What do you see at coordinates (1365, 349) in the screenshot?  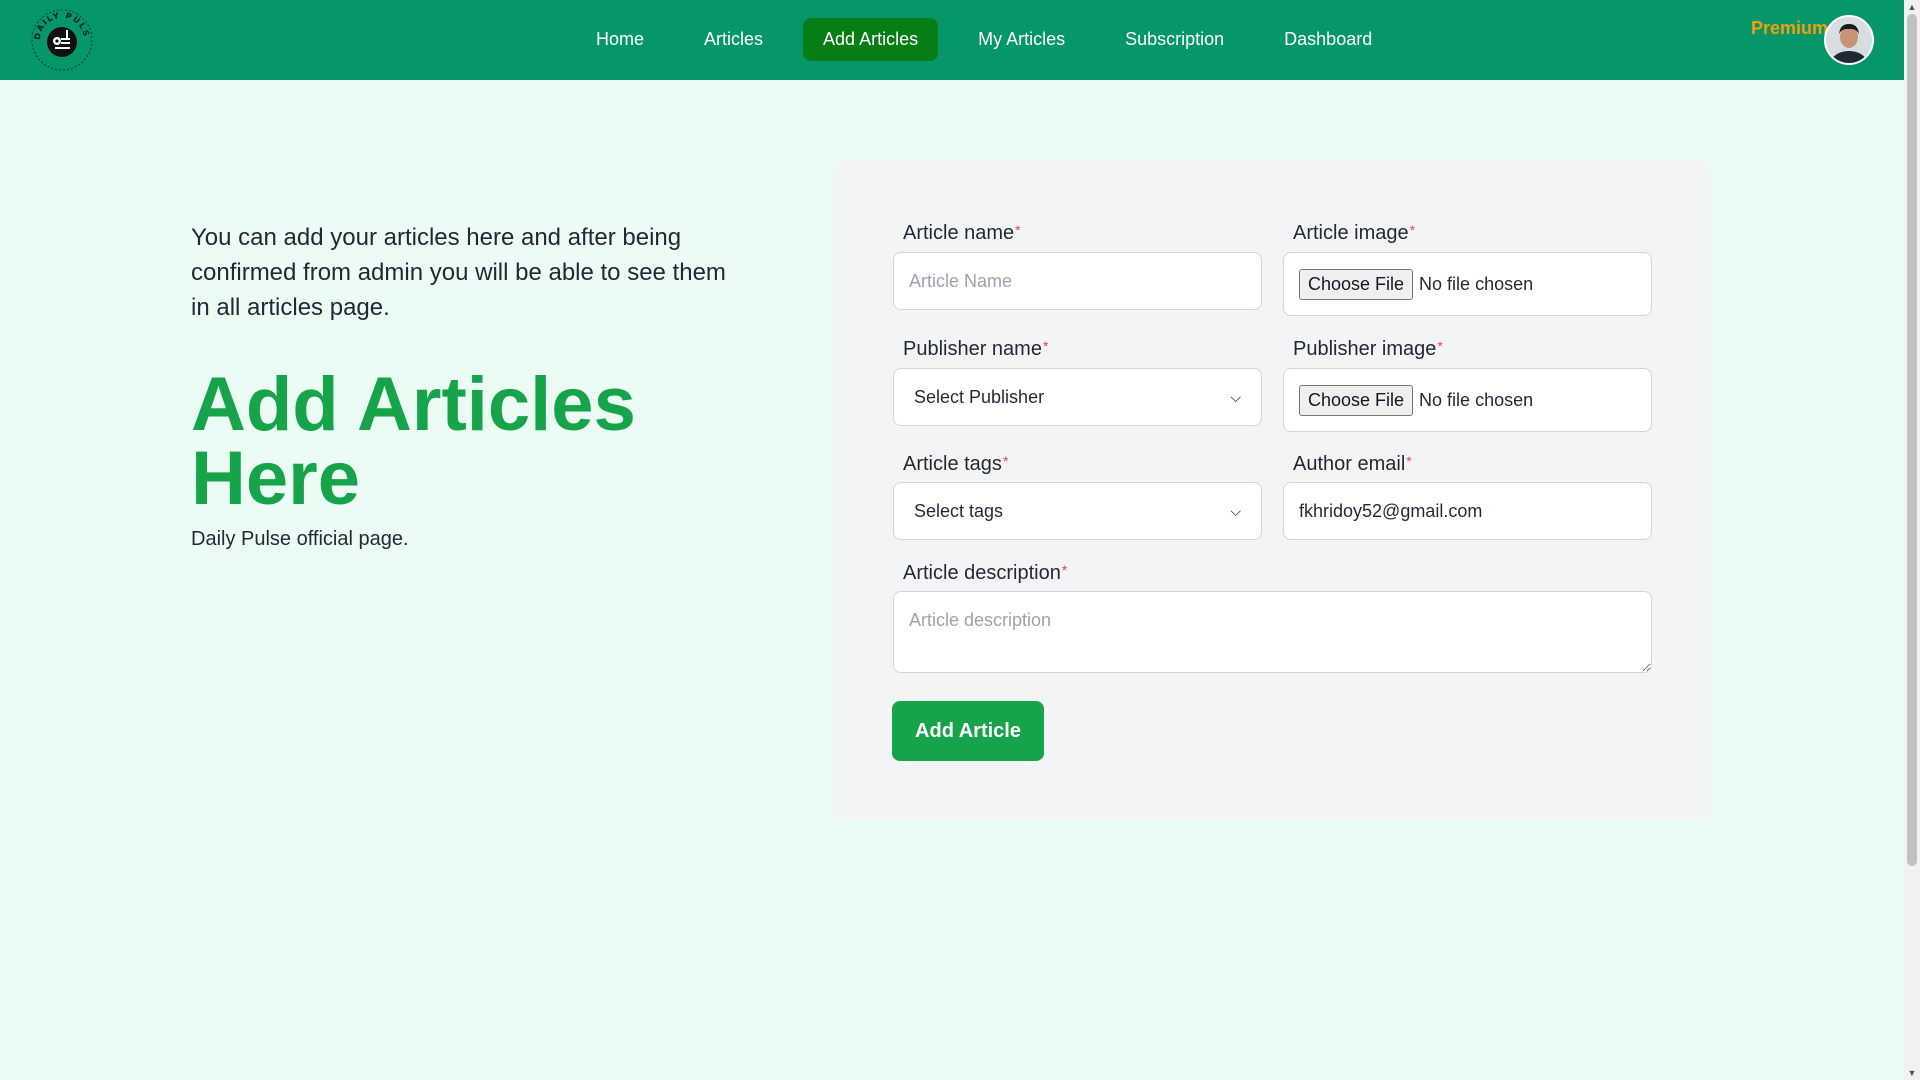 I see `publisher-image-label-text: Publisher image` at bounding box center [1365, 349].